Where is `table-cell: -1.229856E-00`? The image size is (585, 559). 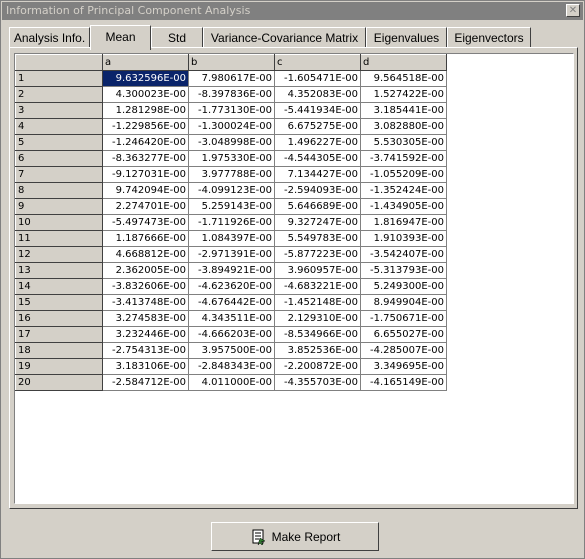
table-cell: -1.229856E-00 is located at coordinates (145, 126).